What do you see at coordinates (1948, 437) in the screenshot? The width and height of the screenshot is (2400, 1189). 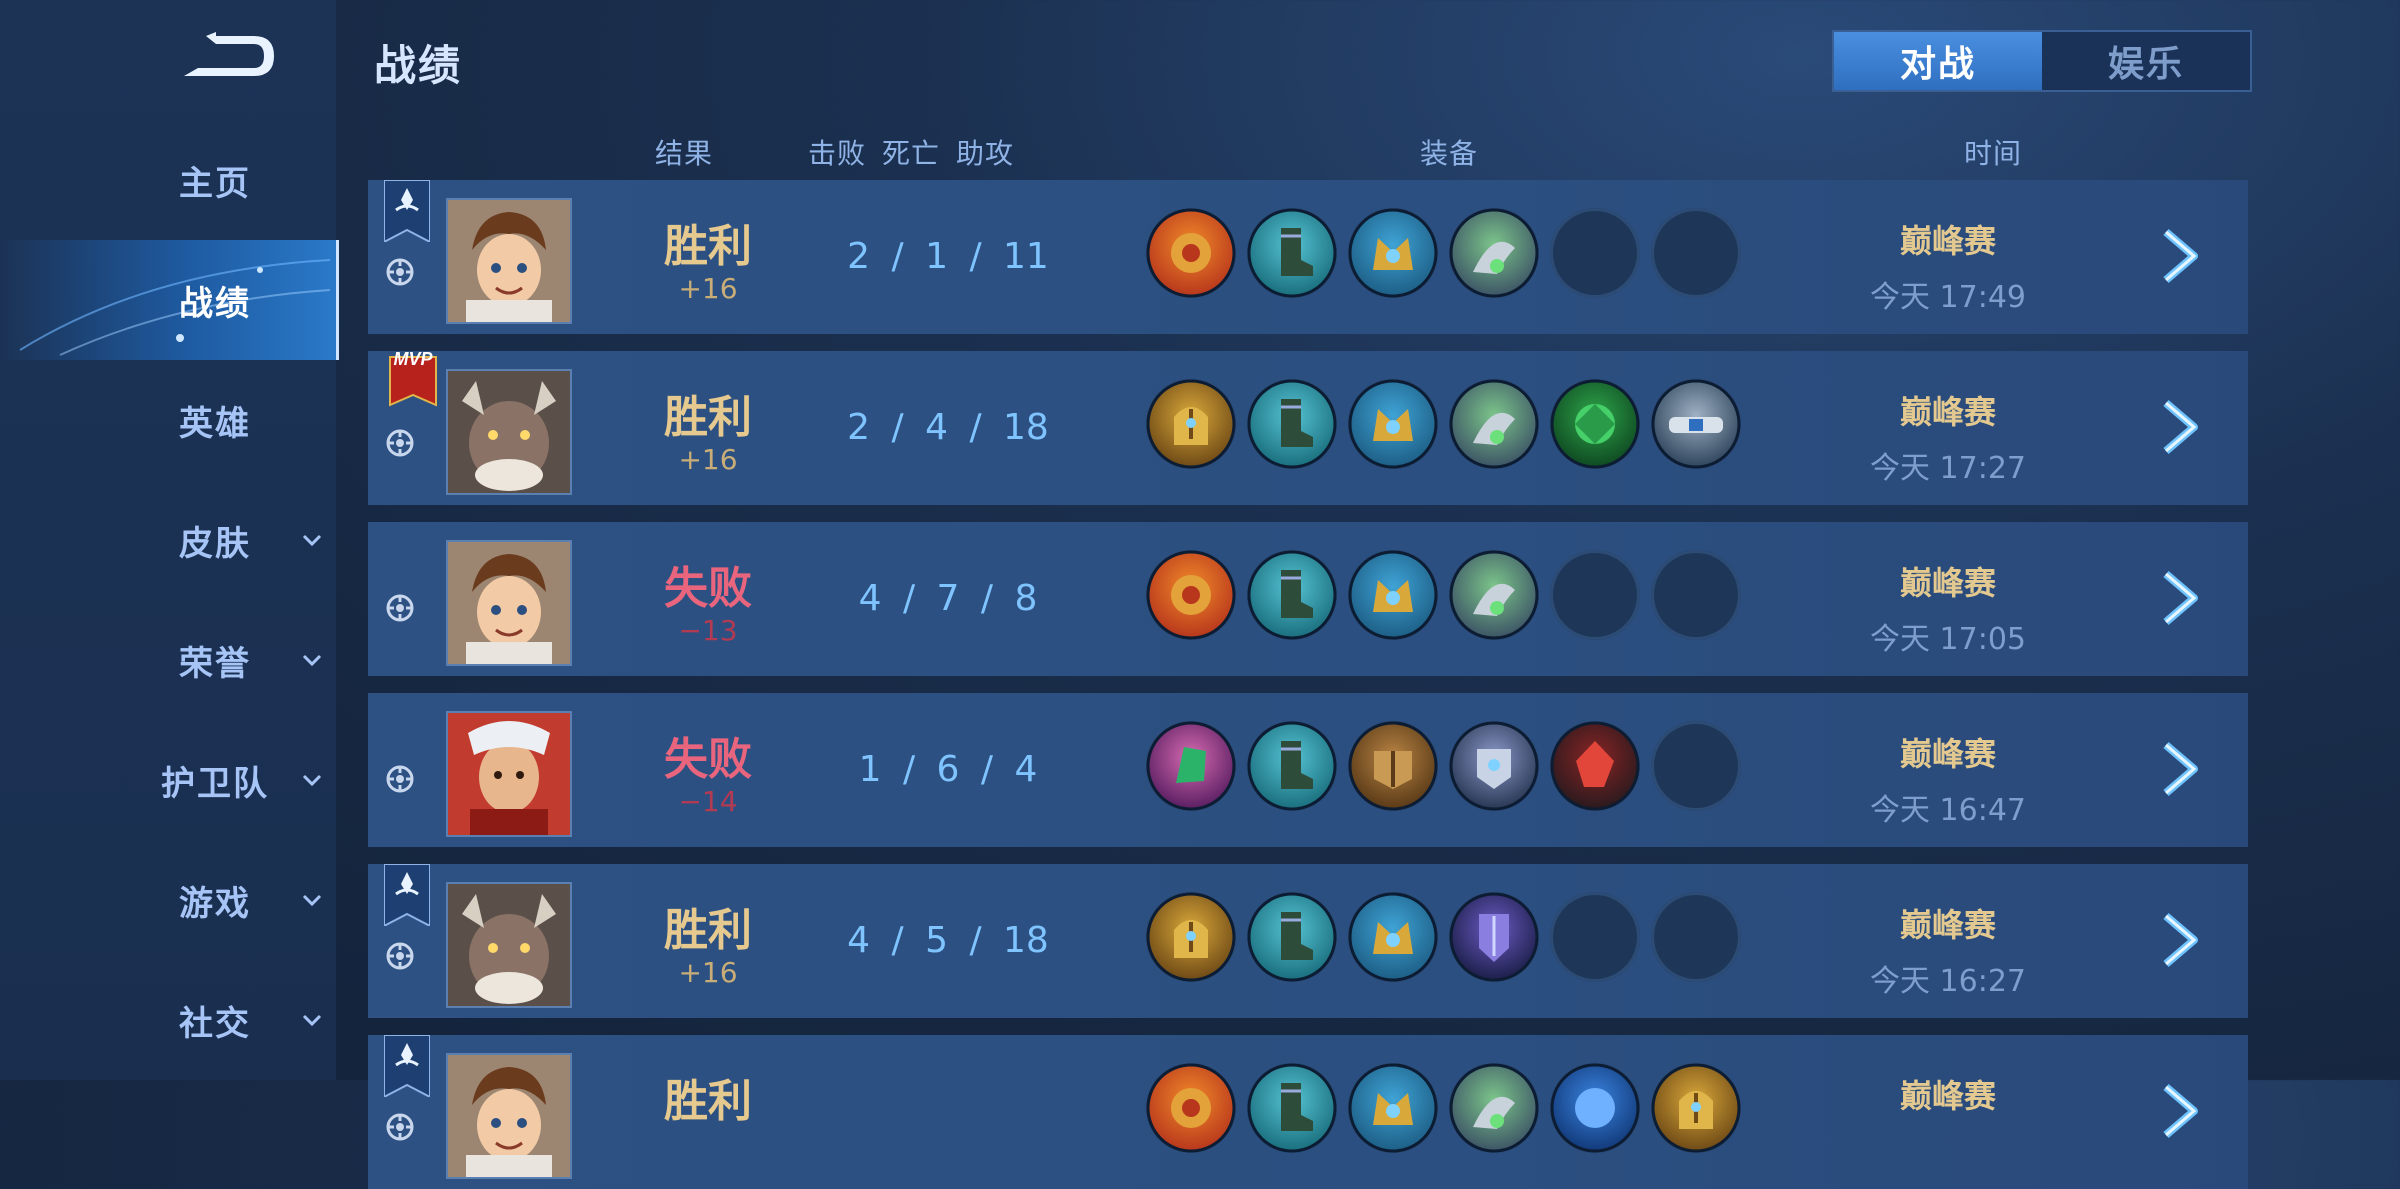 I see `match-info: 巅峰赛今天 17:27` at bounding box center [1948, 437].